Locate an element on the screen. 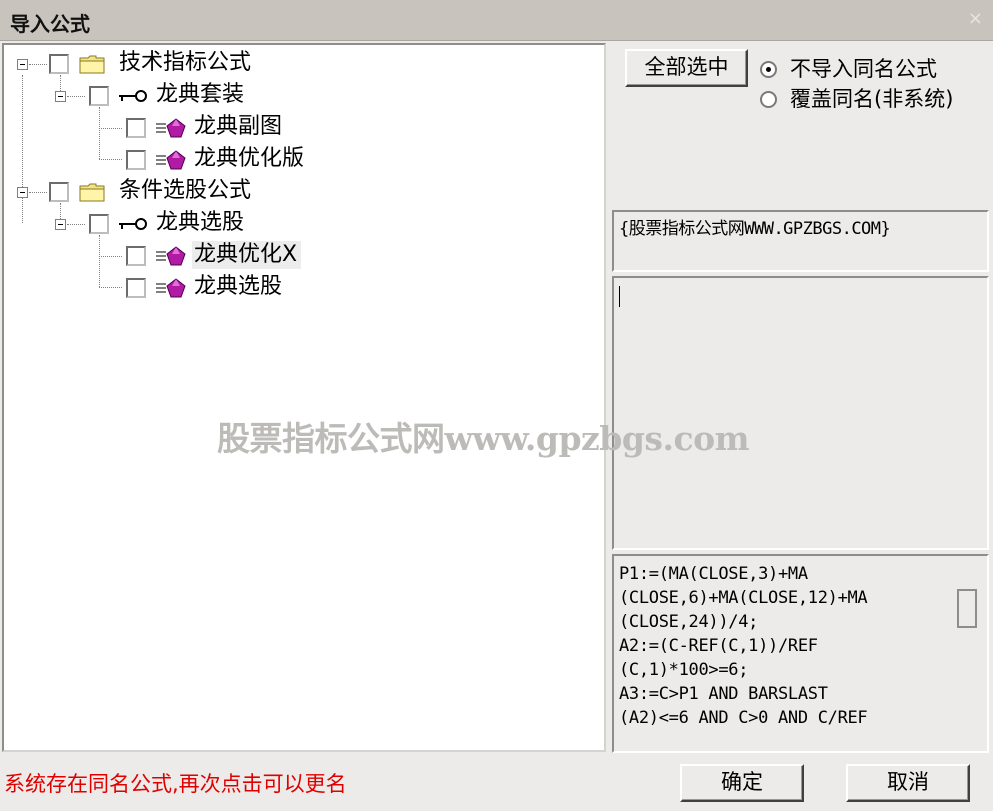  watermark: 股票指标公式网www.gpzbgs.com is located at coordinates (483, 438).